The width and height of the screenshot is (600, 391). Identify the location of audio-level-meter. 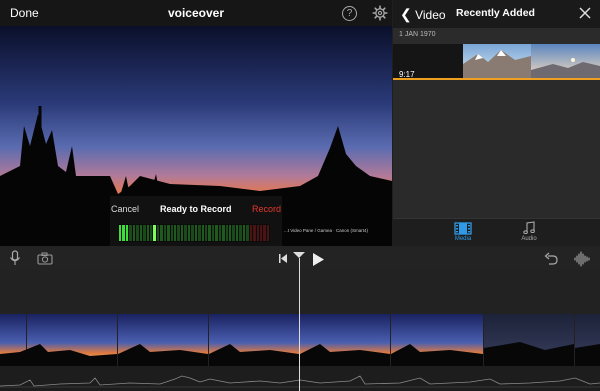
(194, 233).